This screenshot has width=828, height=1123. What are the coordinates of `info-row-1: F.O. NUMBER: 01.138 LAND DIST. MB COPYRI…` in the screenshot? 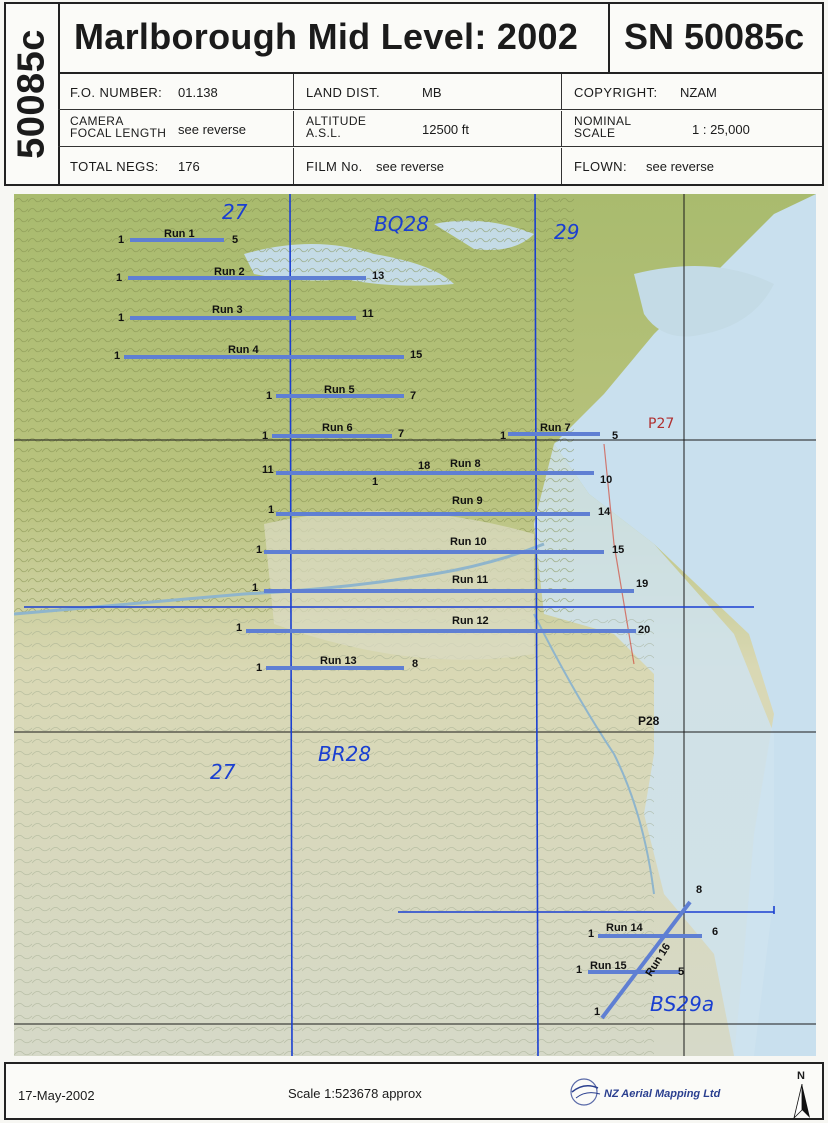 It's located at (440, 92).